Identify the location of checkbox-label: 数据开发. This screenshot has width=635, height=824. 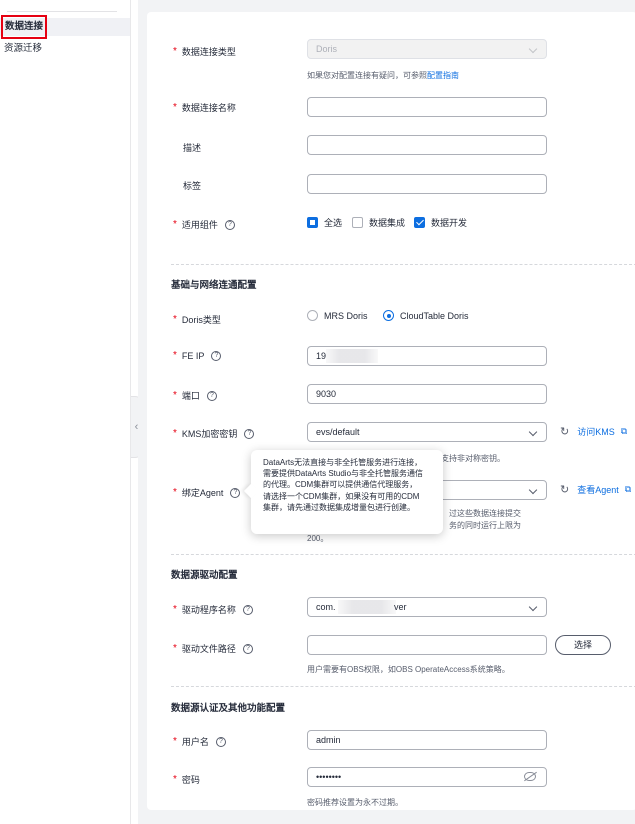
(449, 223).